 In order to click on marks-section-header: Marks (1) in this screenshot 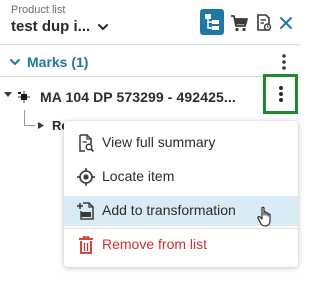, I will do `click(150, 62)`.